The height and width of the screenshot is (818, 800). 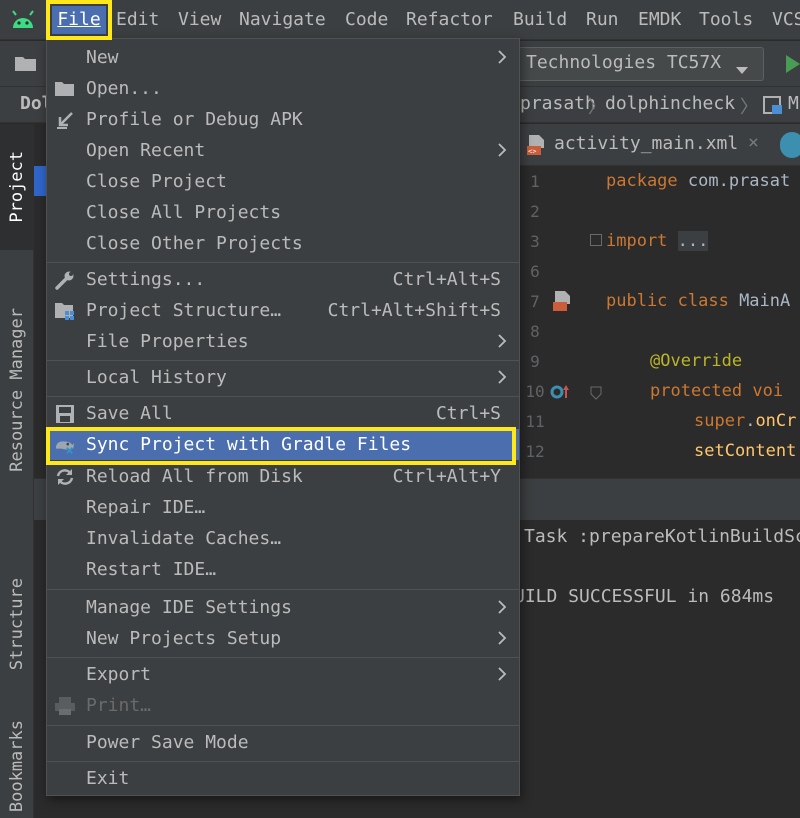 I want to click on menu-item-shortcut: Ctrl+Alt+Y, so click(x=446, y=476).